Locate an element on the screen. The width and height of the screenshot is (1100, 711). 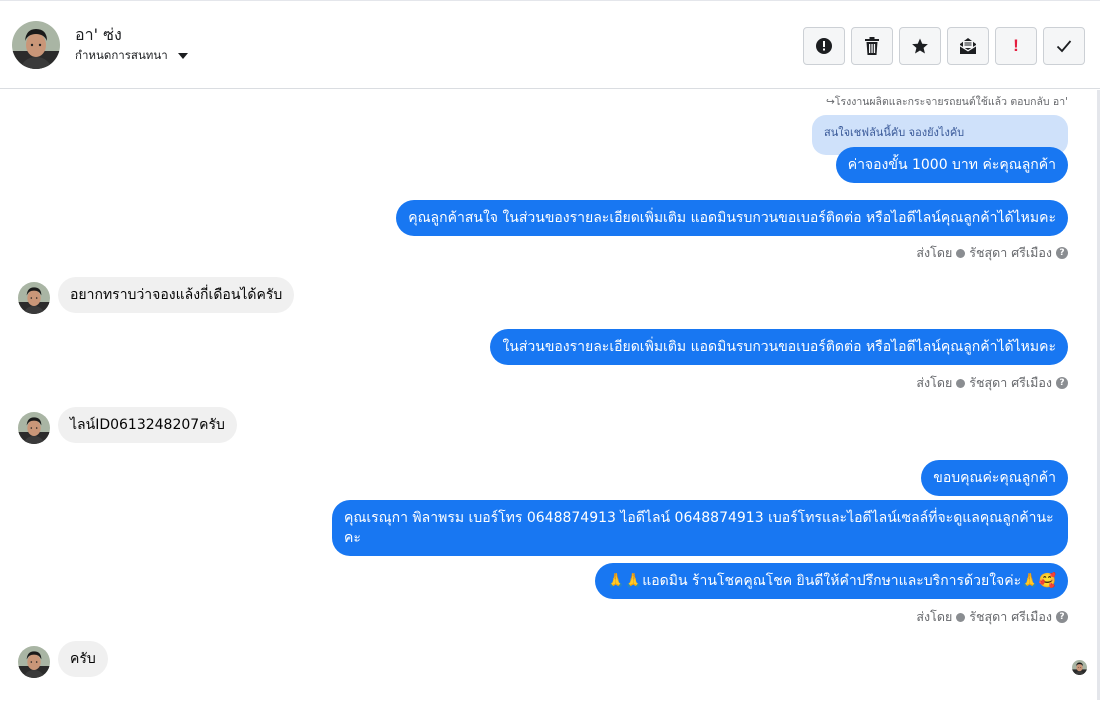
mark-unread-button is located at coordinates (968, 46).